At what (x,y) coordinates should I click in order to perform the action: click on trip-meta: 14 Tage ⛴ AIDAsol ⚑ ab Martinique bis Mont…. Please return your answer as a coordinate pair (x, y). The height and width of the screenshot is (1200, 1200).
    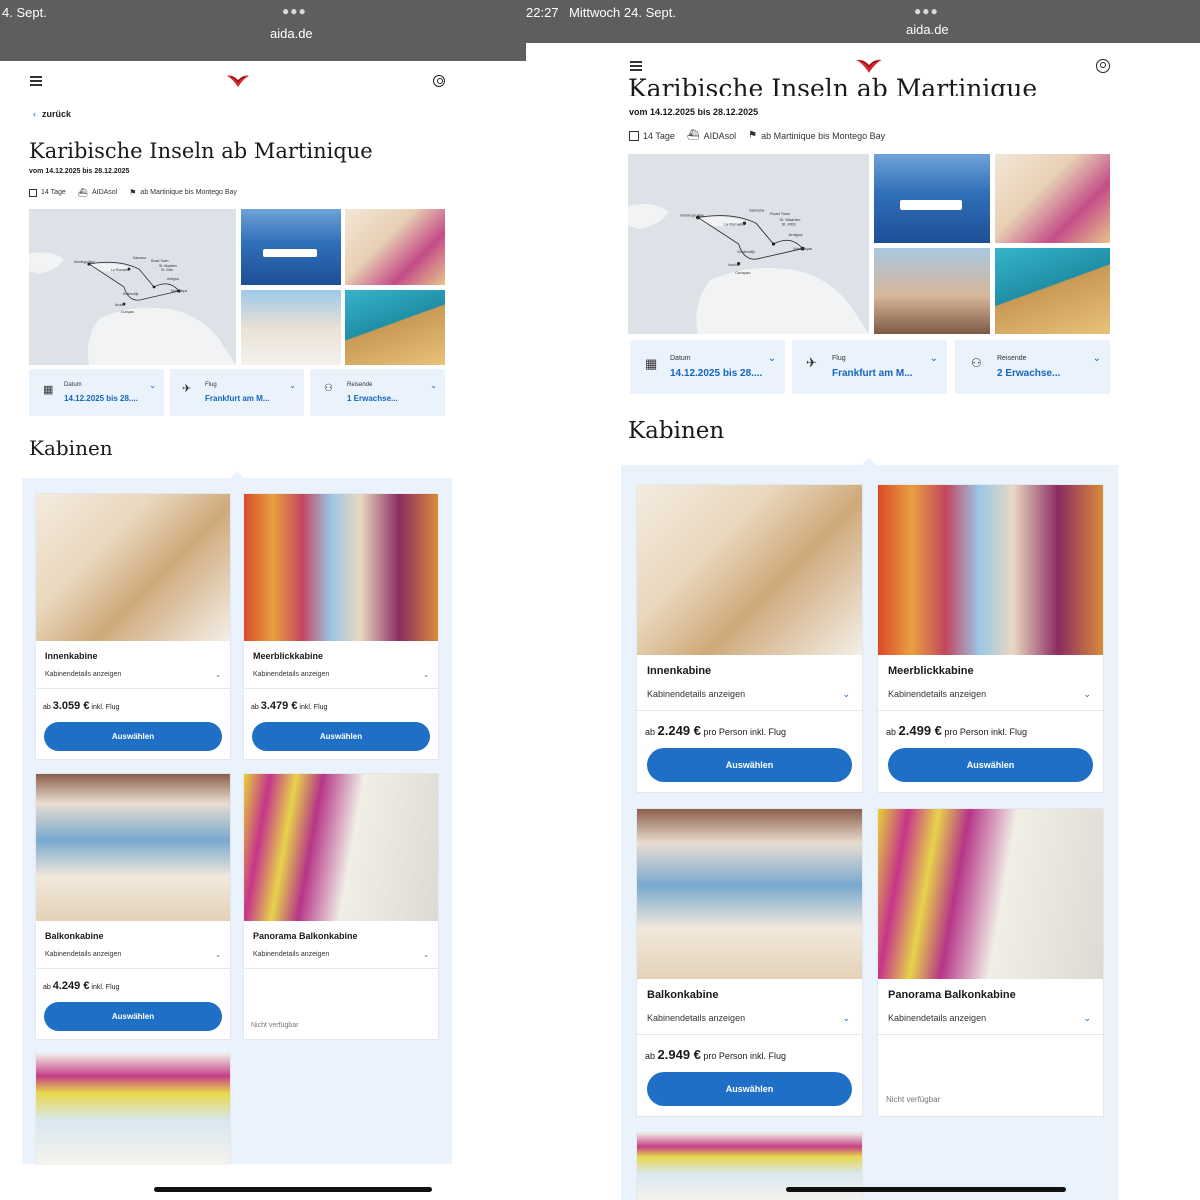
    Looking at the image, I should click on (139, 192).